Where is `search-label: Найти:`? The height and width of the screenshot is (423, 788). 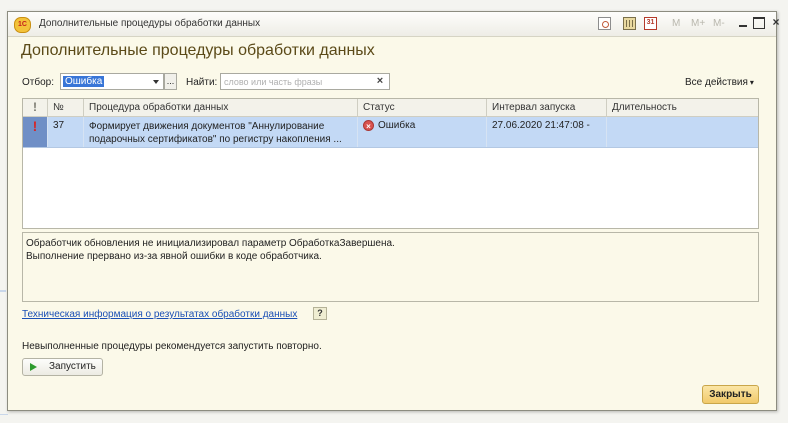 search-label: Найти: is located at coordinates (202, 82).